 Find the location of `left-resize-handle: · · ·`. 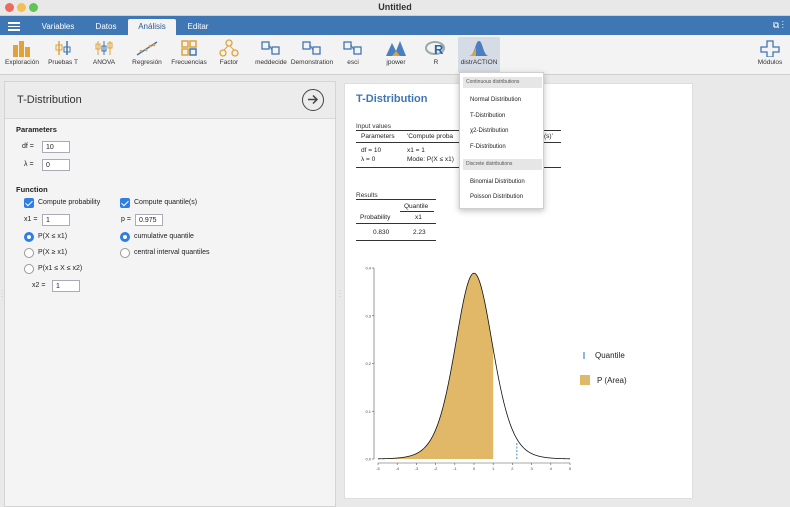

left-resize-handle: · · · is located at coordinates (2, 294).